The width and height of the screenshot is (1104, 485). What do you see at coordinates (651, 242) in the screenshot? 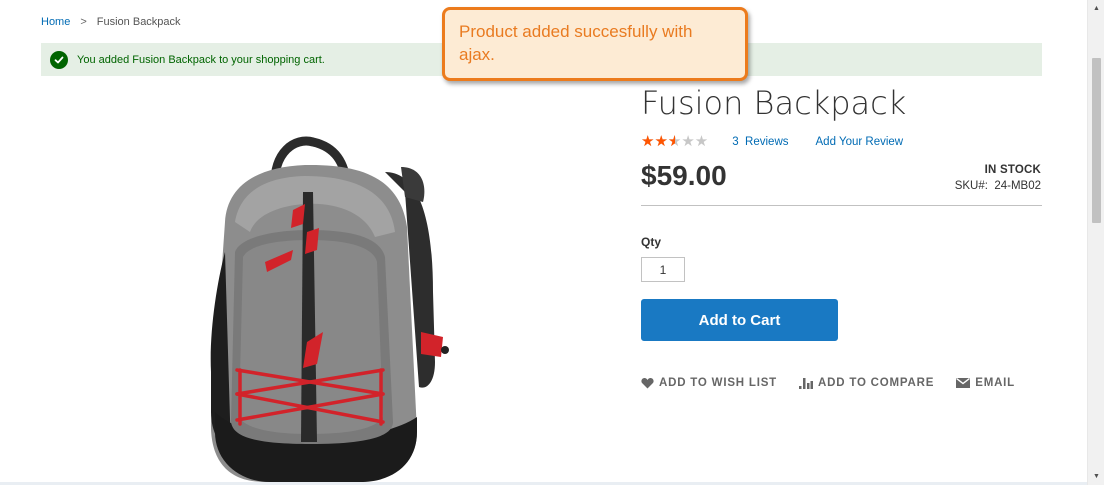
I see `qty-label: Qty` at bounding box center [651, 242].